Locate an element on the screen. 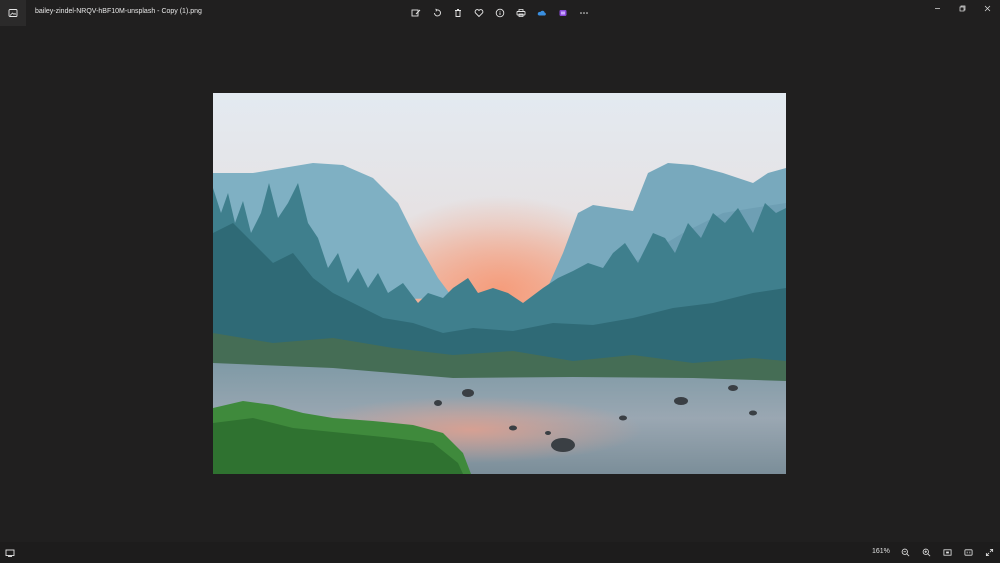  restore-icon is located at coordinates (962, 8).